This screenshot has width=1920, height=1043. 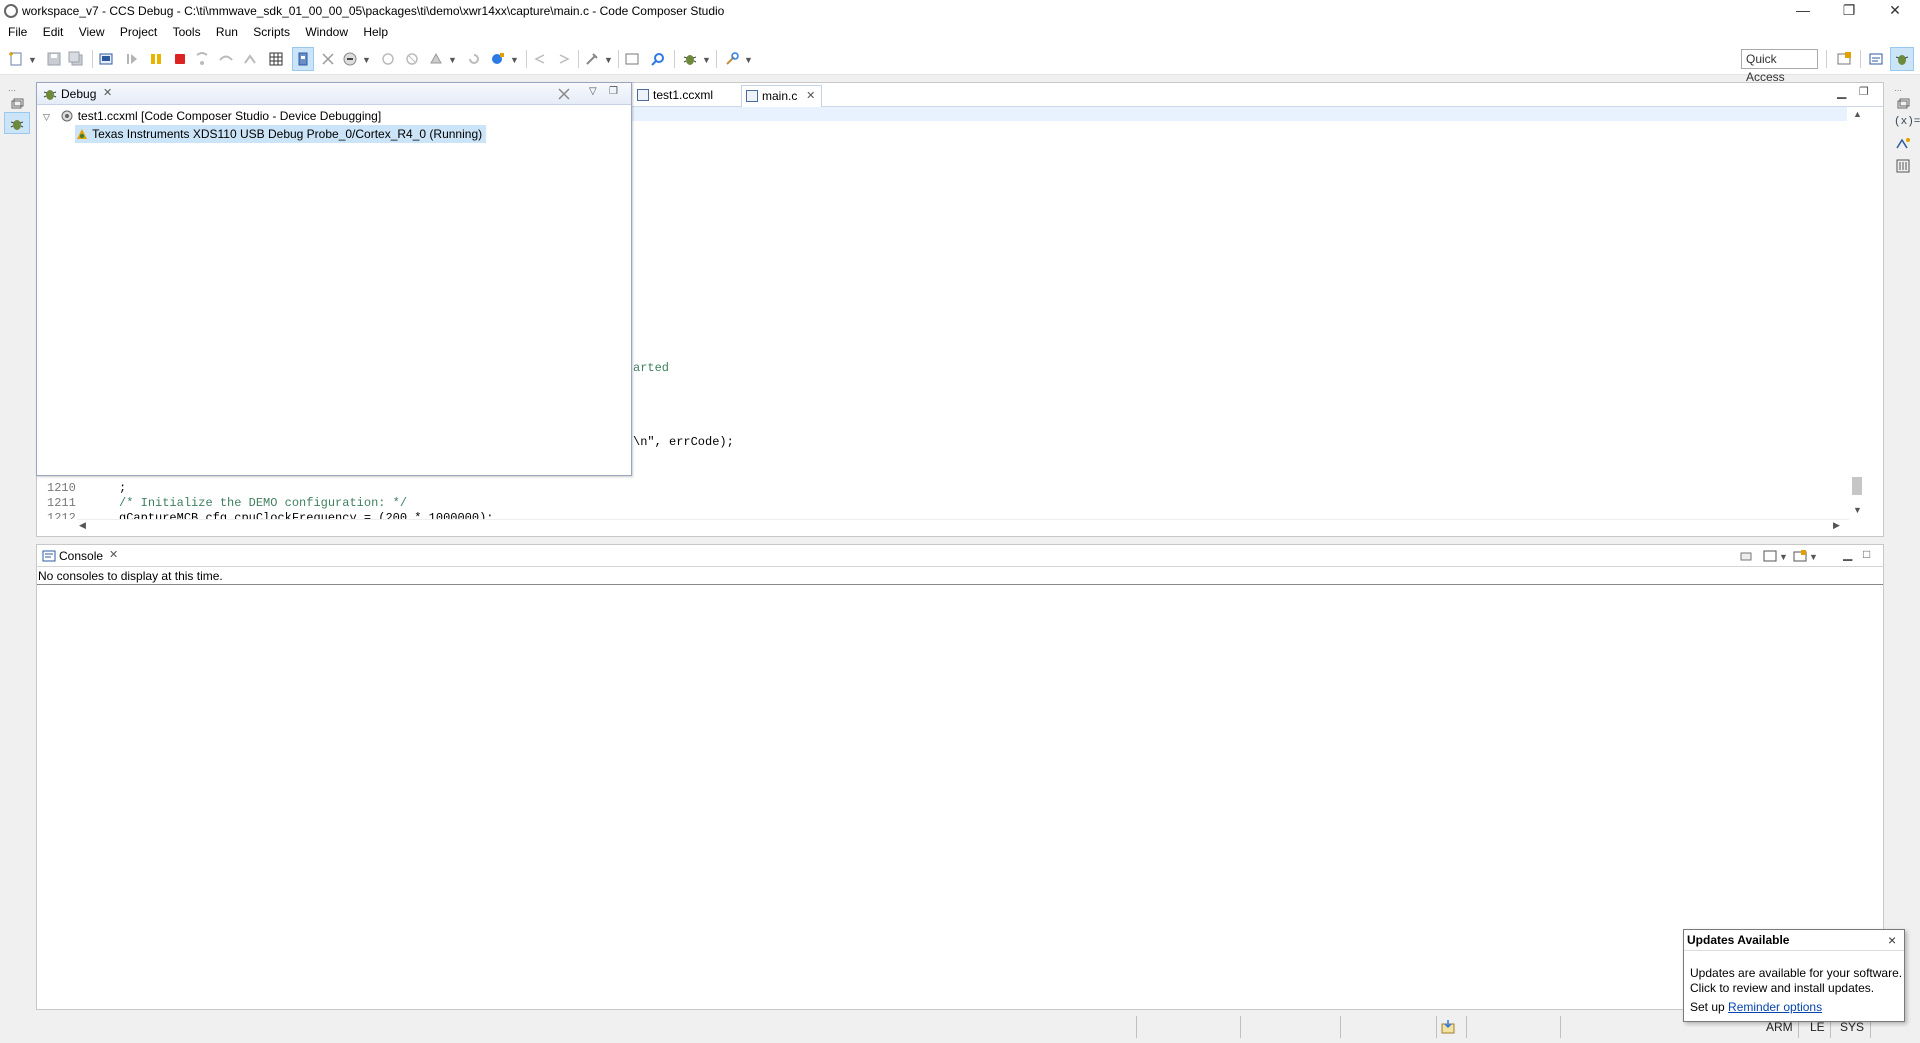 I want to click on memory-grid-icon, so click(x=276, y=59).